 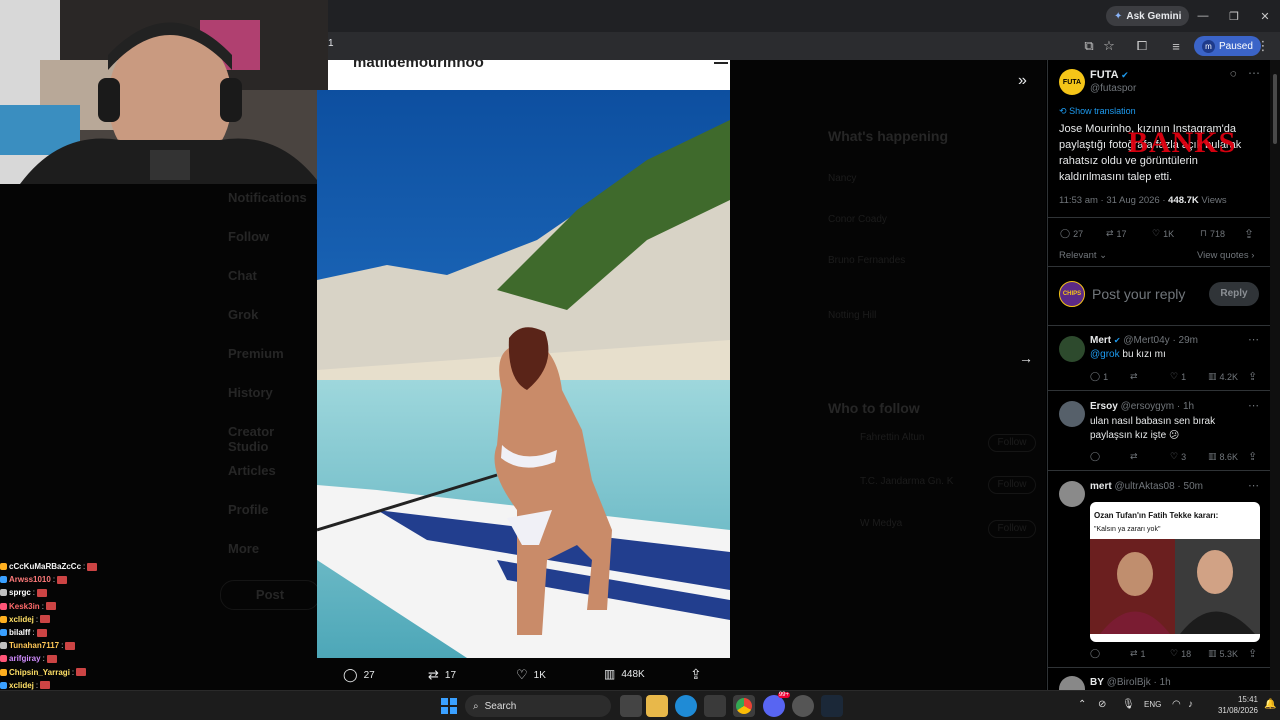 I want to click on author-name: FUTA ✔, so click(x=1109, y=75).